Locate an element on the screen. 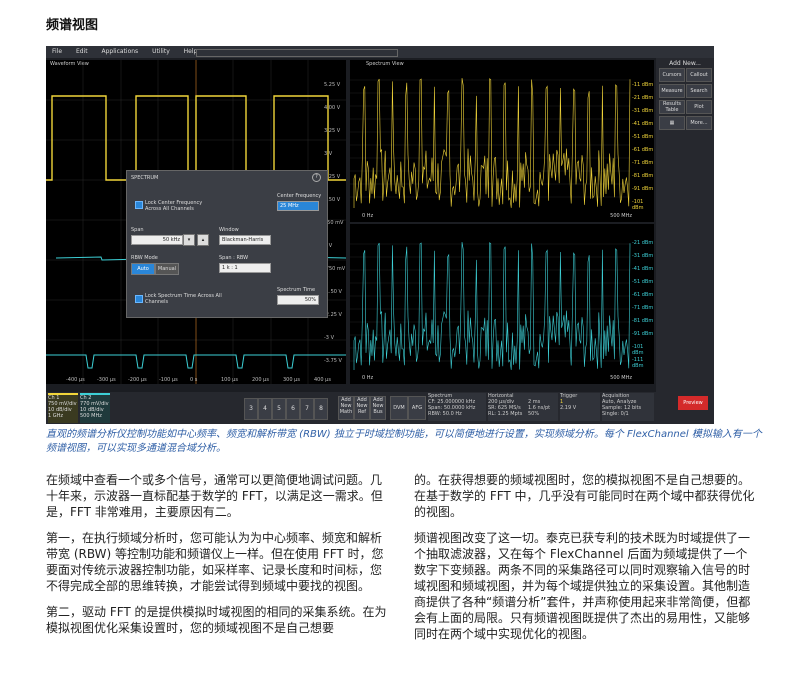 The image size is (804, 696). measure-button: Measure is located at coordinates (672, 91).